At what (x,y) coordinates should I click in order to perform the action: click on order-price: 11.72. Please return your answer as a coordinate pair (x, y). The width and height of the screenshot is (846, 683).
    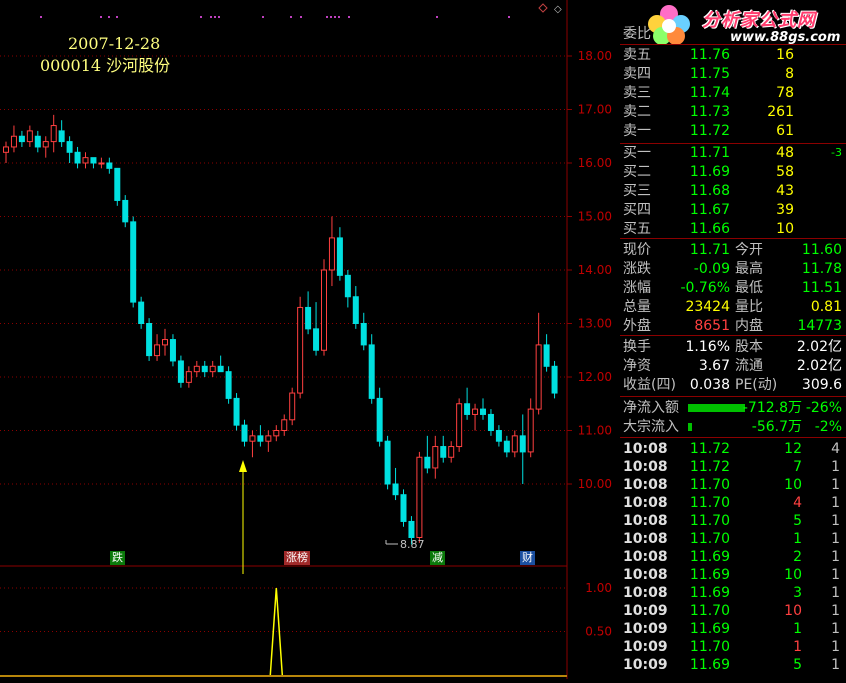
    Looking at the image, I should click on (709, 131).